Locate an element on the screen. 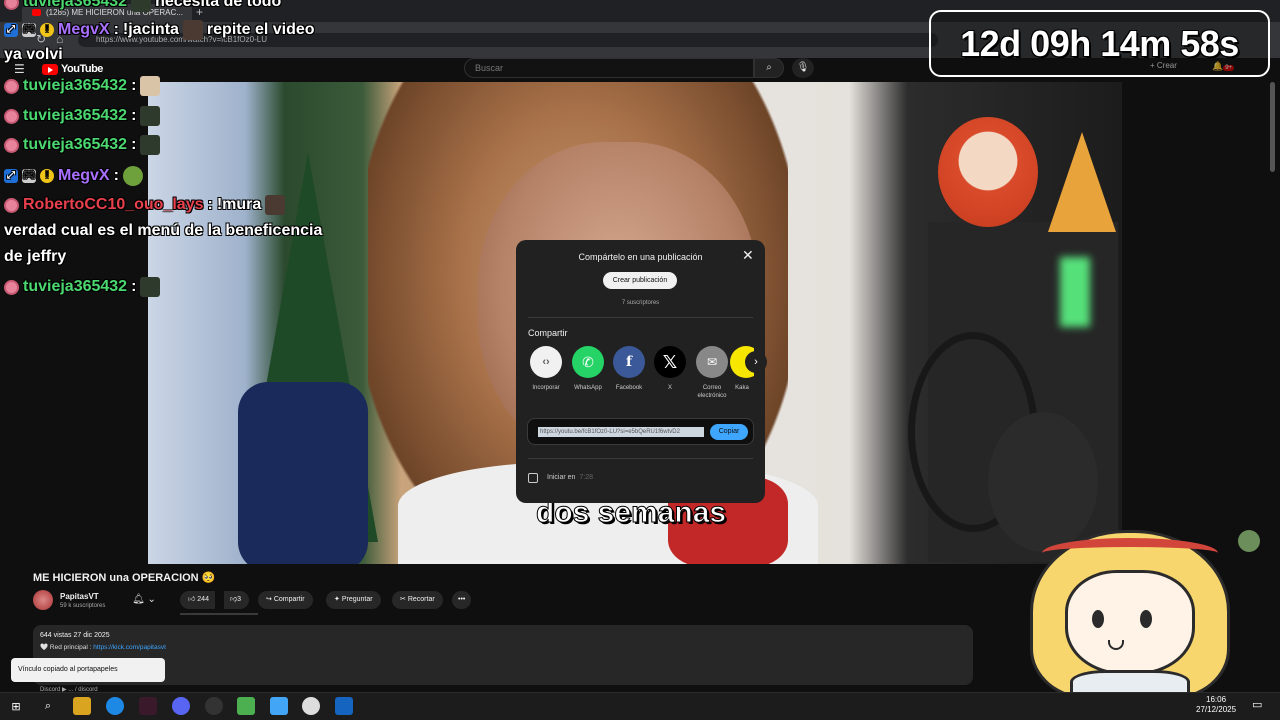  facebook-icon: f is located at coordinates (629, 362).